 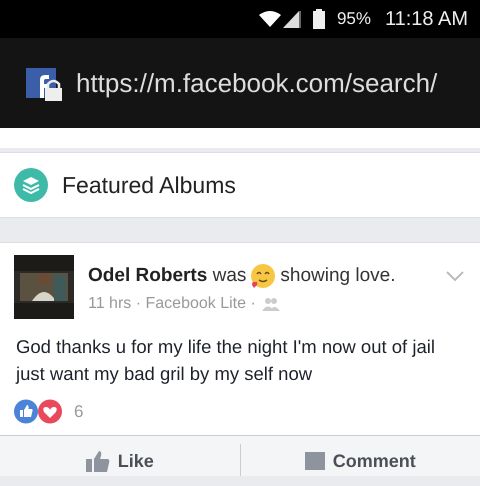 What do you see at coordinates (318, 19) in the screenshot?
I see `battery-icon` at bounding box center [318, 19].